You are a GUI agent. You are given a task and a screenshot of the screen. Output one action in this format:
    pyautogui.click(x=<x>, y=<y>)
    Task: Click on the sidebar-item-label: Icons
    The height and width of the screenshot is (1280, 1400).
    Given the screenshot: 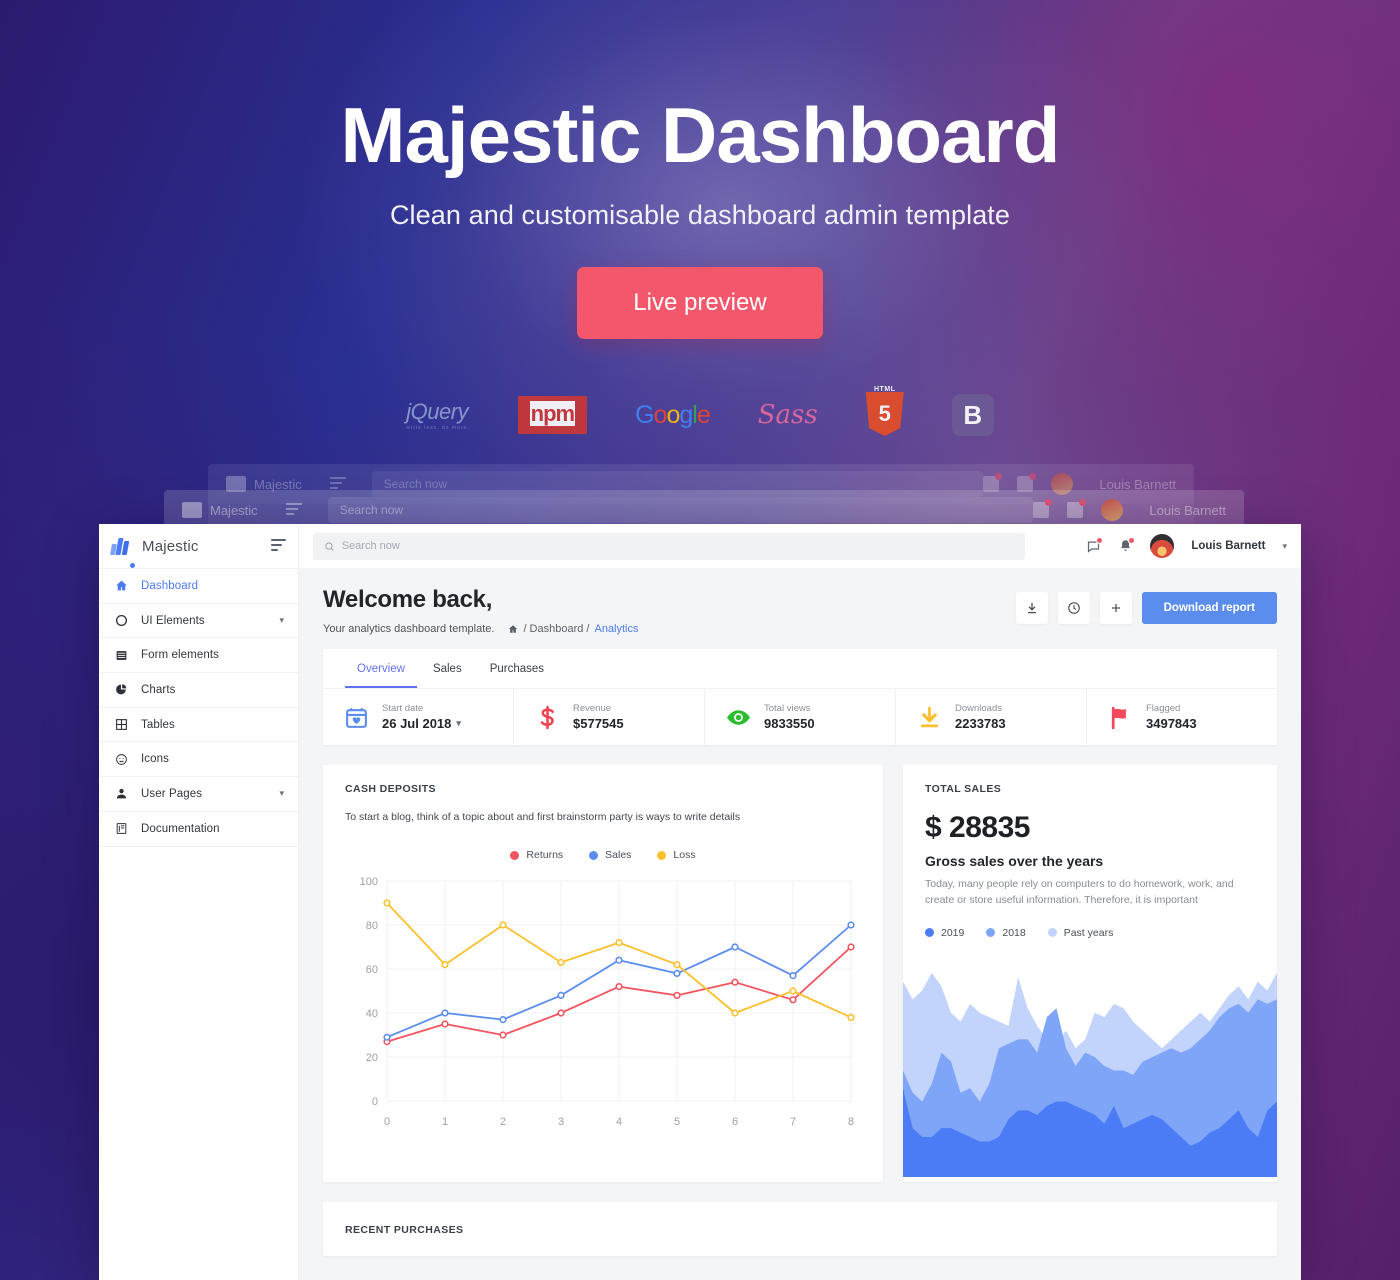 What is the action you would take?
    pyautogui.click(x=155, y=759)
    